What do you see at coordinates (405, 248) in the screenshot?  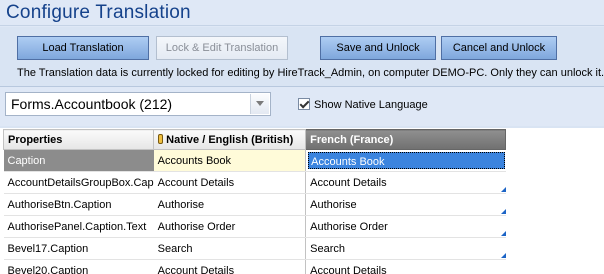 I see `french-cell: Search` at bounding box center [405, 248].